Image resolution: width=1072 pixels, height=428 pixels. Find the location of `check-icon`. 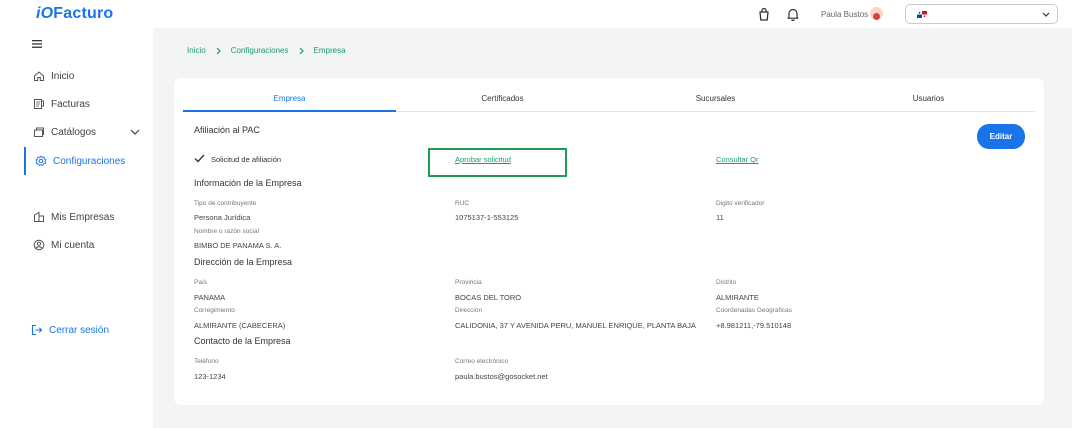

check-icon is located at coordinates (199, 158).